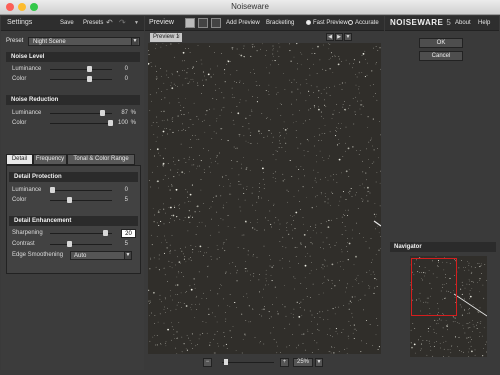  Describe the element at coordinates (203, 23) in the screenshot. I see `split-horizontal-icon` at that location.